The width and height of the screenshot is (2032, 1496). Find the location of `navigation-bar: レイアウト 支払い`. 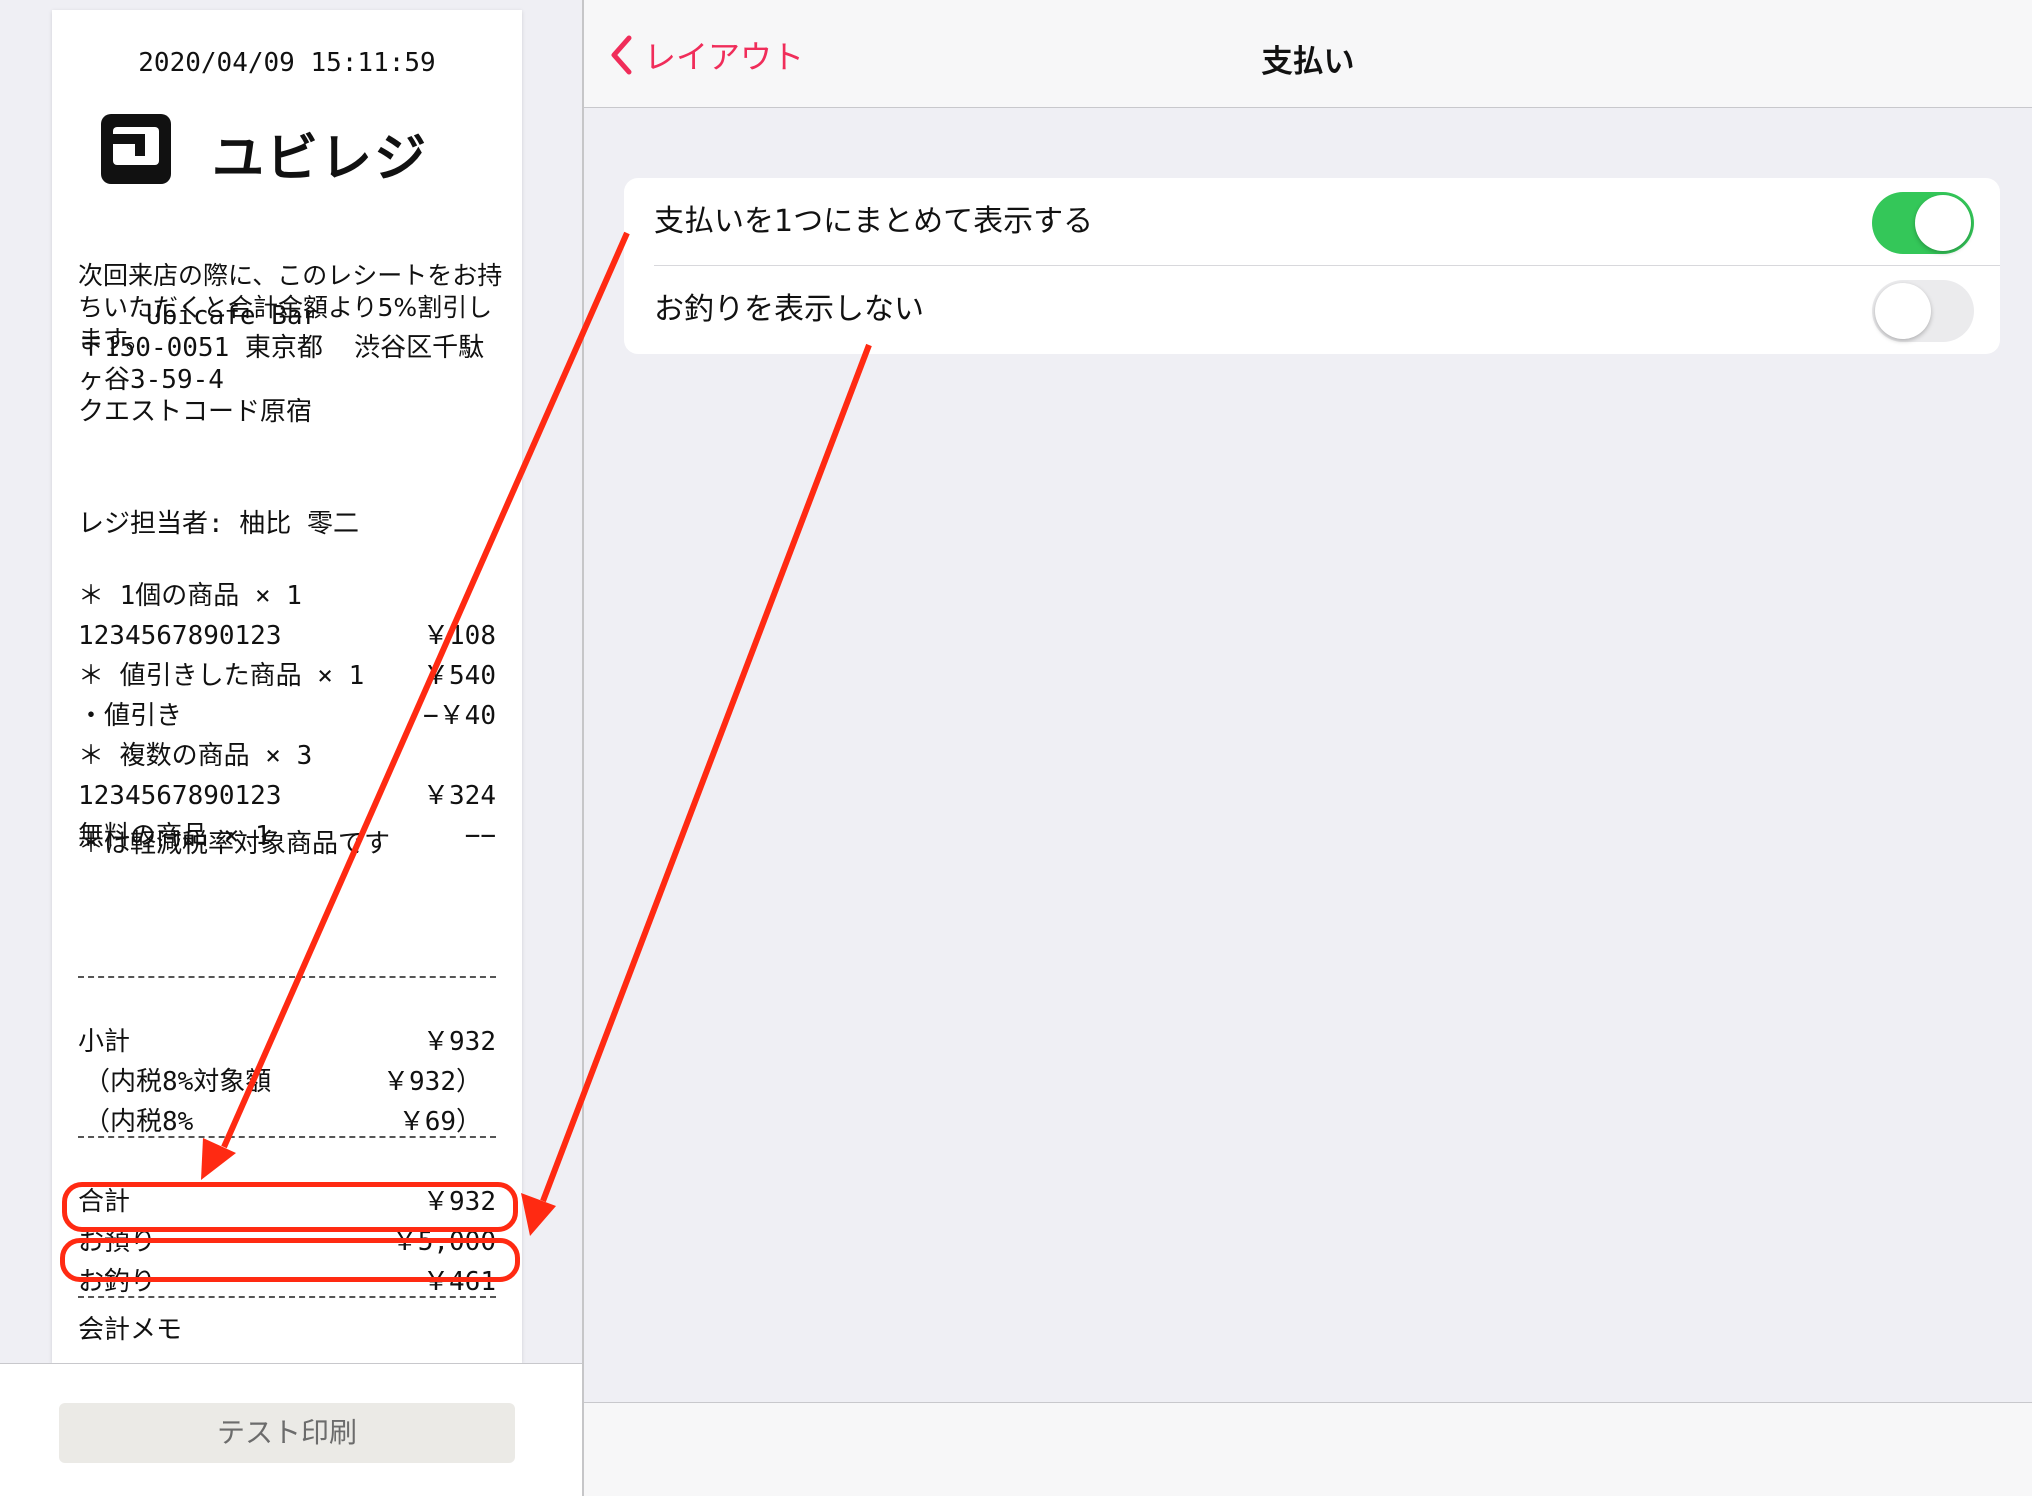

navigation-bar: レイアウト 支払い is located at coordinates (1308, 54).